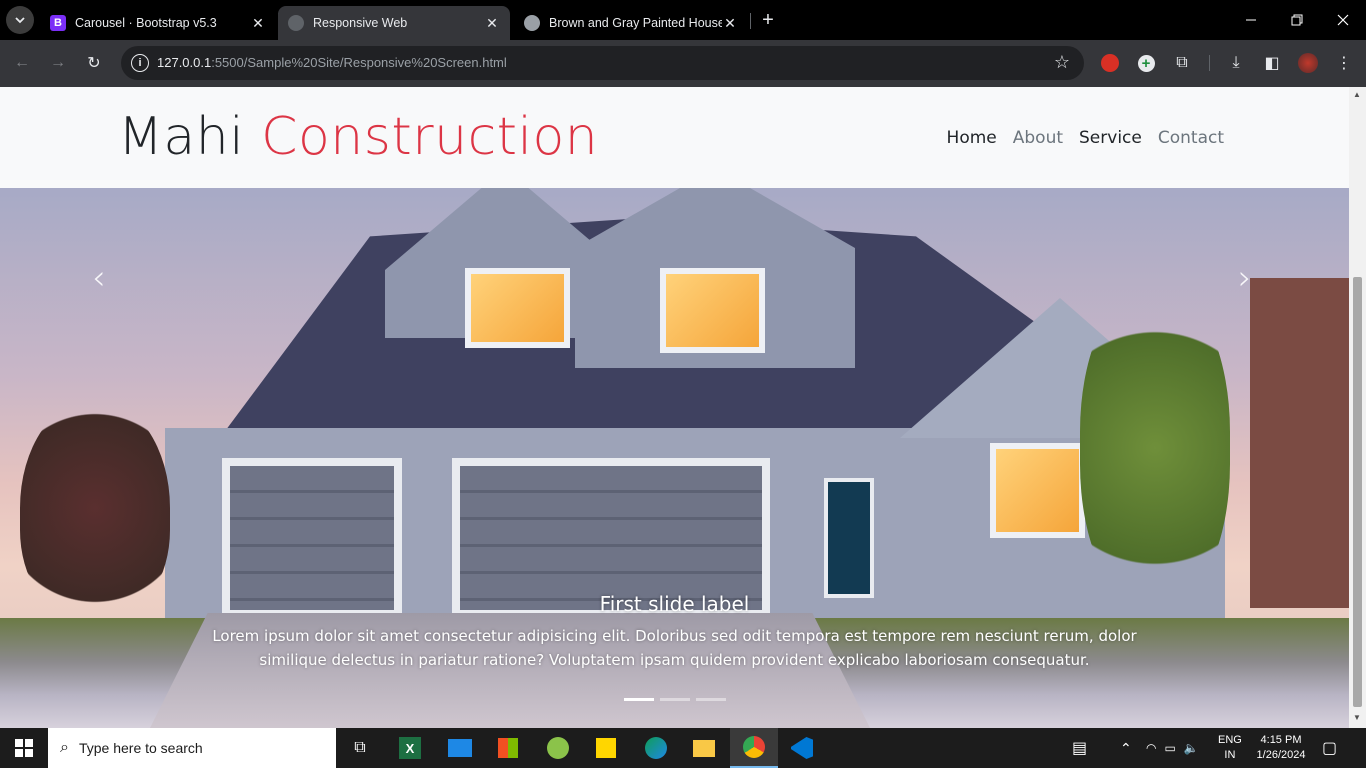 The height and width of the screenshot is (768, 1366). I want to click on folder-icon, so click(704, 748).